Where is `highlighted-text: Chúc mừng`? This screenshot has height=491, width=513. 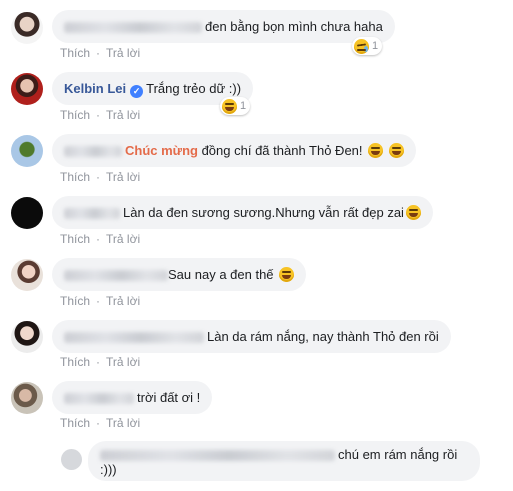 highlighted-text: Chúc mừng is located at coordinates (161, 150).